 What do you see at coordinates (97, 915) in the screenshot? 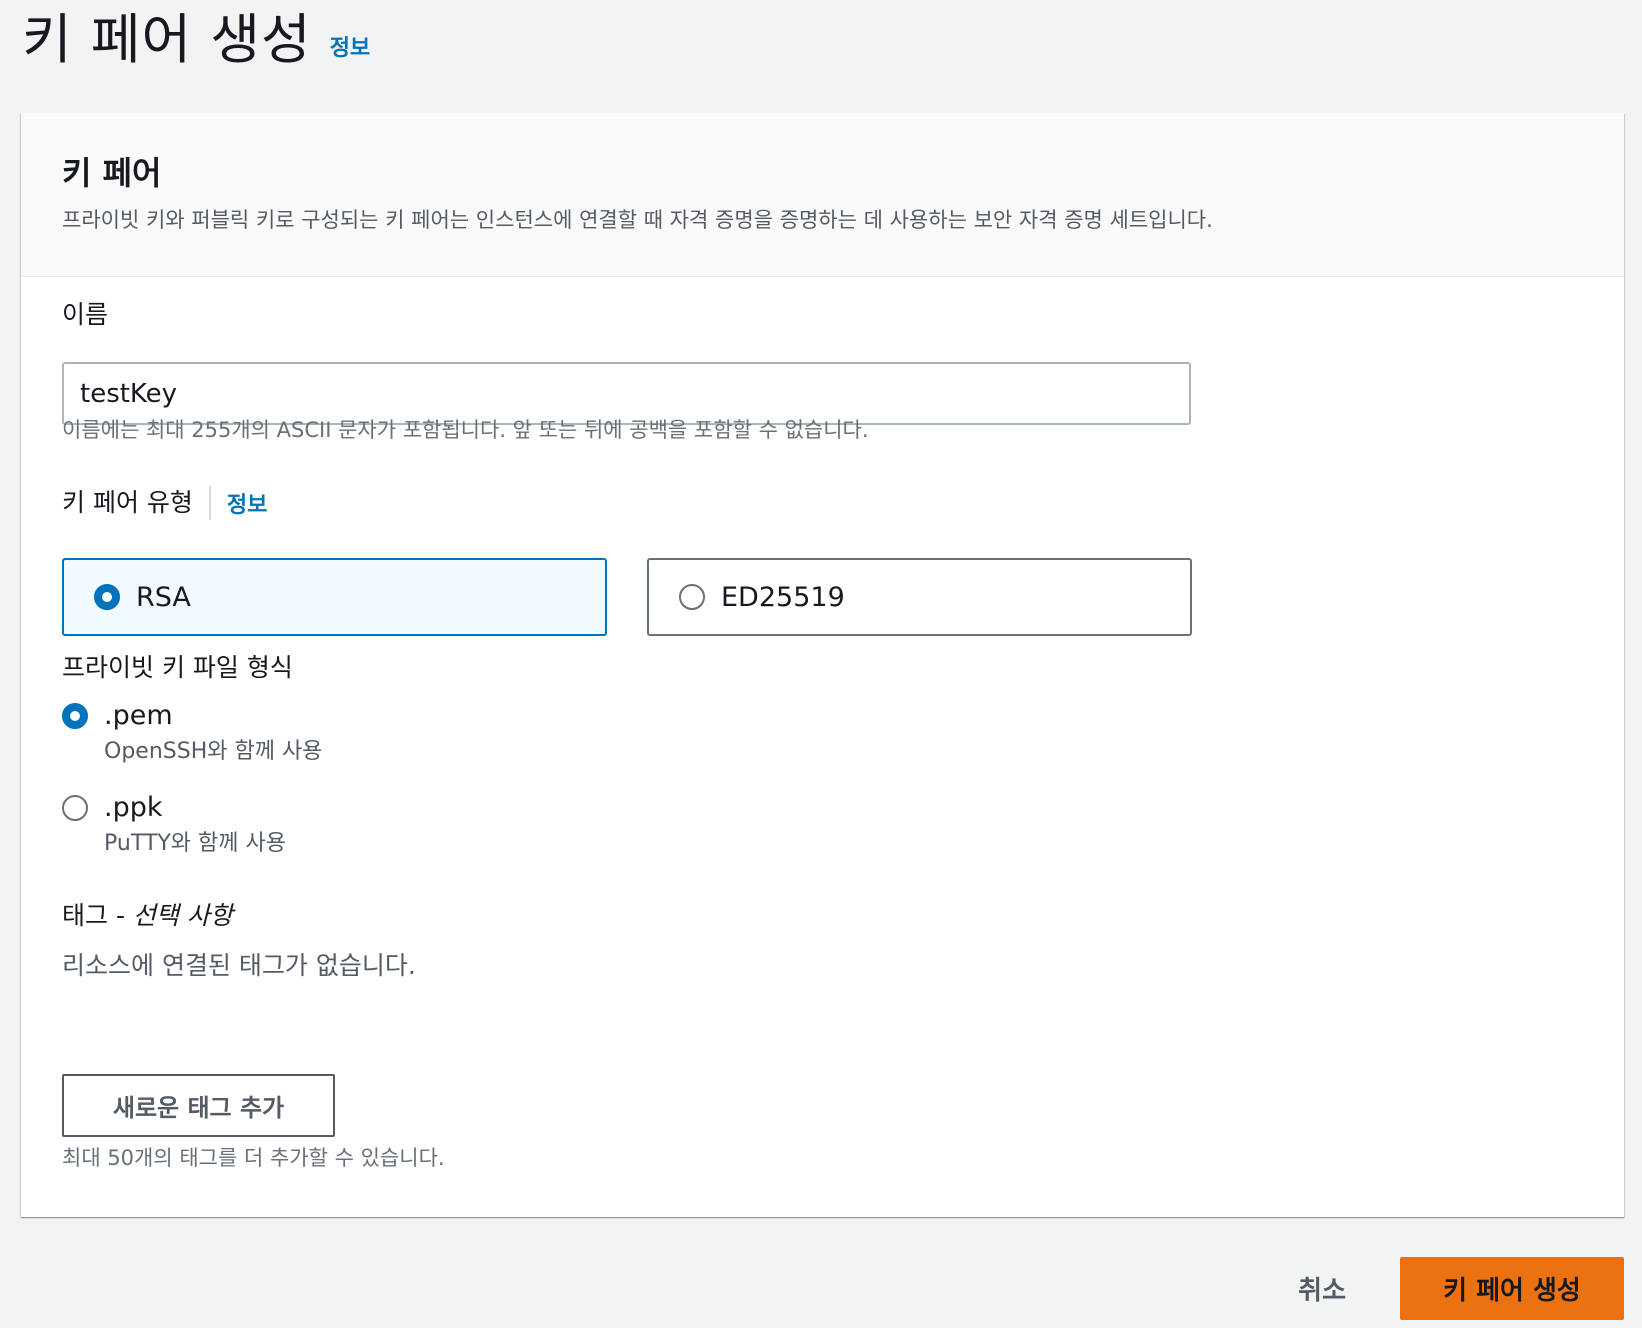
I see `tags-label-prefix: 태그 -` at bounding box center [97, 915].